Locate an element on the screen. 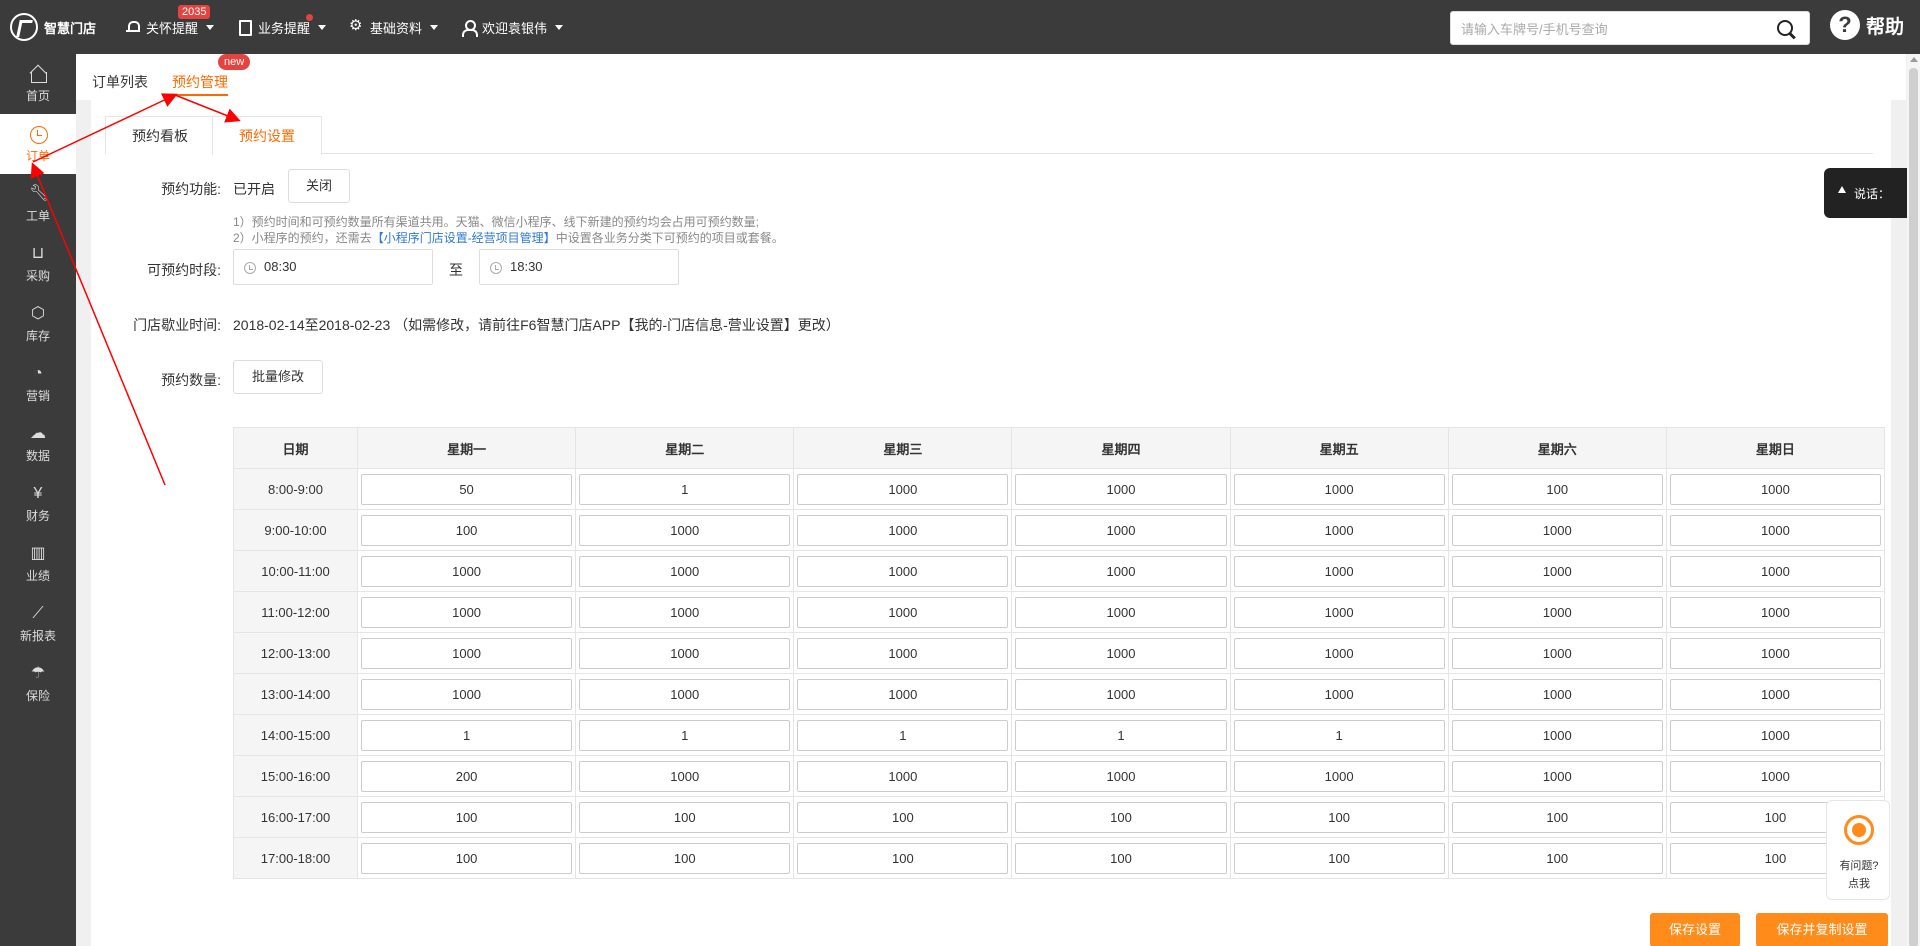 This screenshot has height=946, width=1920. sidebar-item-performance: ▥ 业绩 is located at coordinates (38, 564).